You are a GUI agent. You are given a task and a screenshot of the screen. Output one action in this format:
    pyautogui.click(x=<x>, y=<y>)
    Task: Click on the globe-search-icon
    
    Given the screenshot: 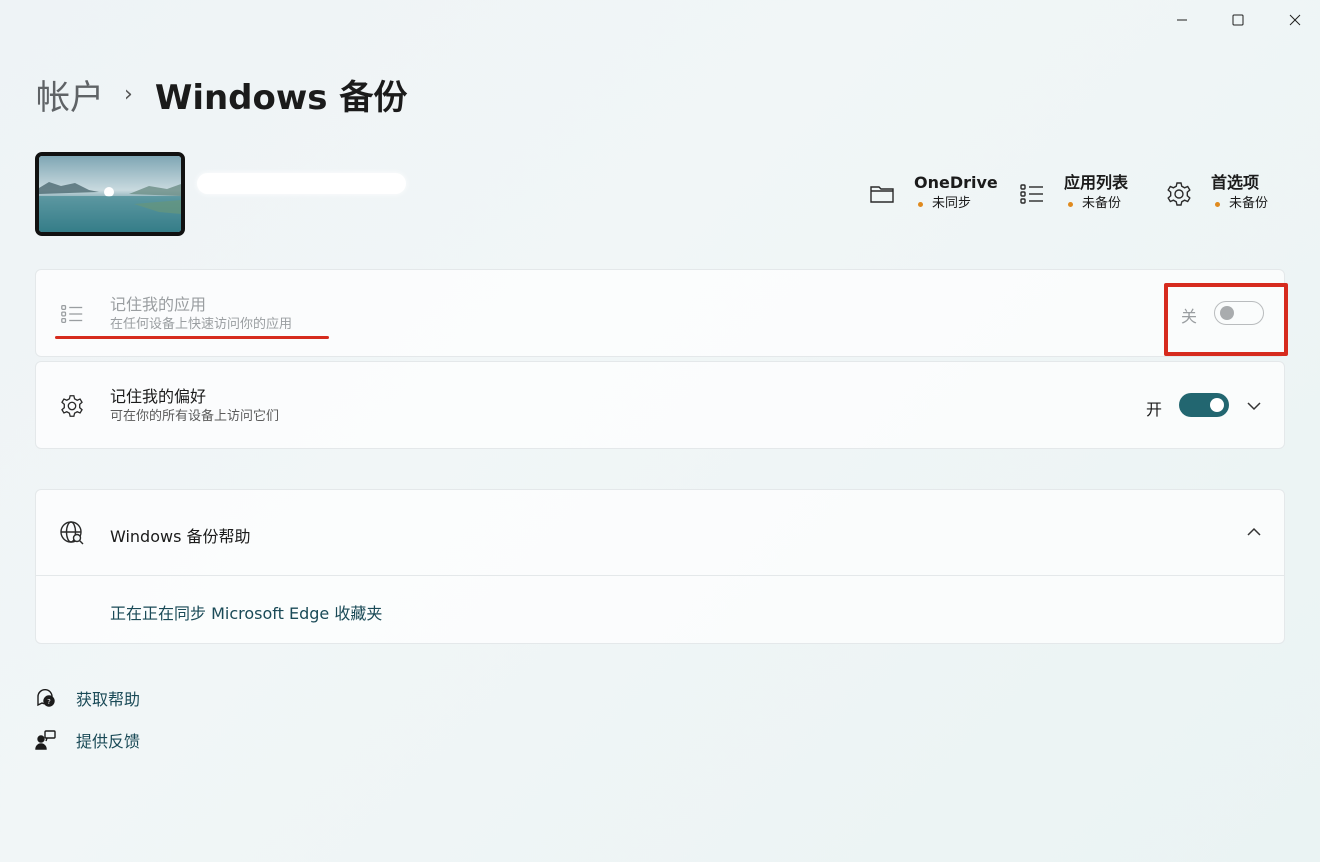 What is the action you would take?
    pyautogui.click(x=72, y=533)
    